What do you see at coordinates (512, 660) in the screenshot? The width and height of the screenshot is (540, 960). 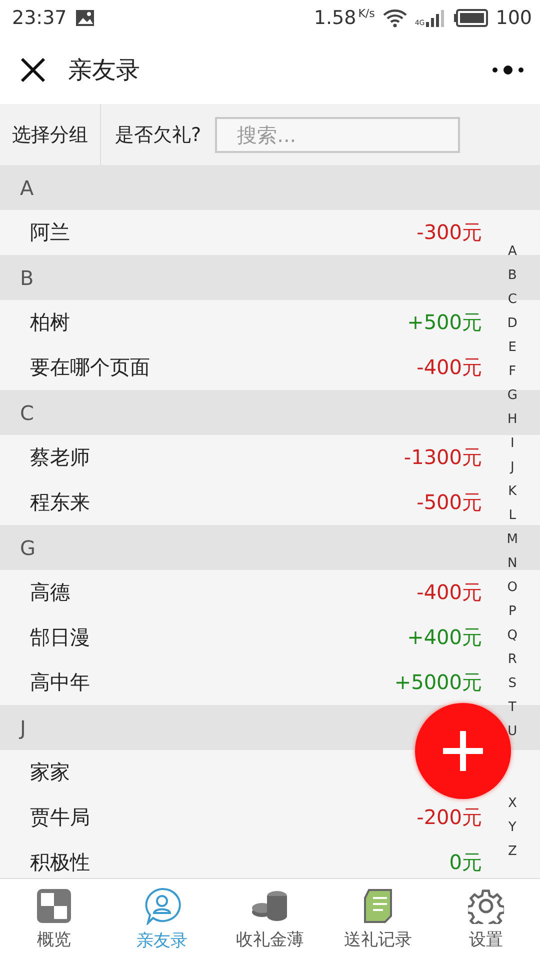 I see `index-letter: R` at bounding box center [512, 660].